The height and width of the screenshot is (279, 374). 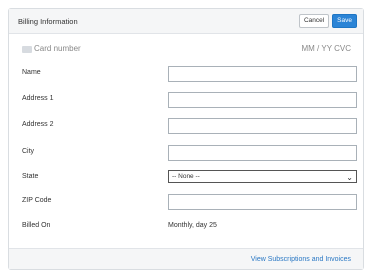 I want to click on state-label: State, so click(x=30, y=176).